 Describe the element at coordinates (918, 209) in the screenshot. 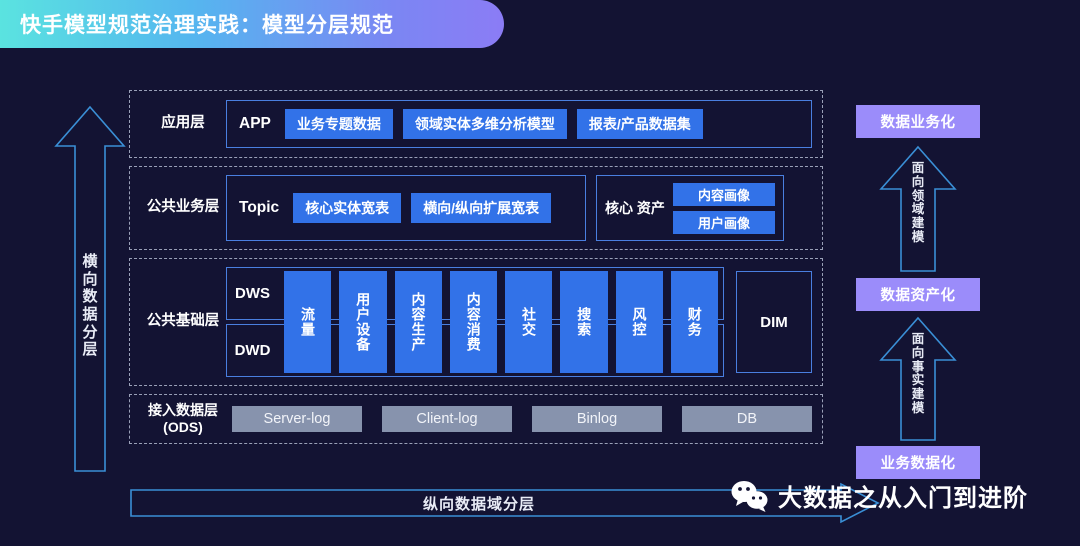

I see `domain-modeling-char-3: 域` at that location.